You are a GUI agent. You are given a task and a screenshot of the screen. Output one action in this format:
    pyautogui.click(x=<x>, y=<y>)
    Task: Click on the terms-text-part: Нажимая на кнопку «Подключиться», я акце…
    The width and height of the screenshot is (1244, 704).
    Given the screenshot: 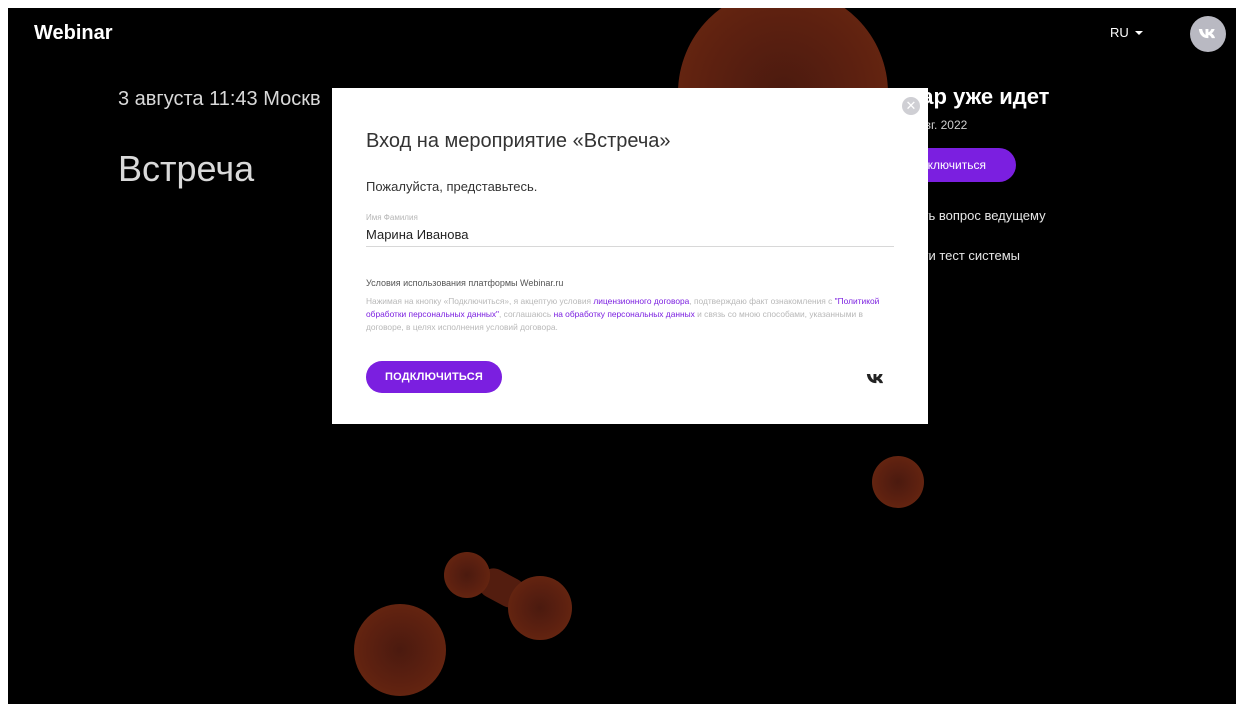 What is the action you would take?
    pyautogui.click(x=480, y=301)
    